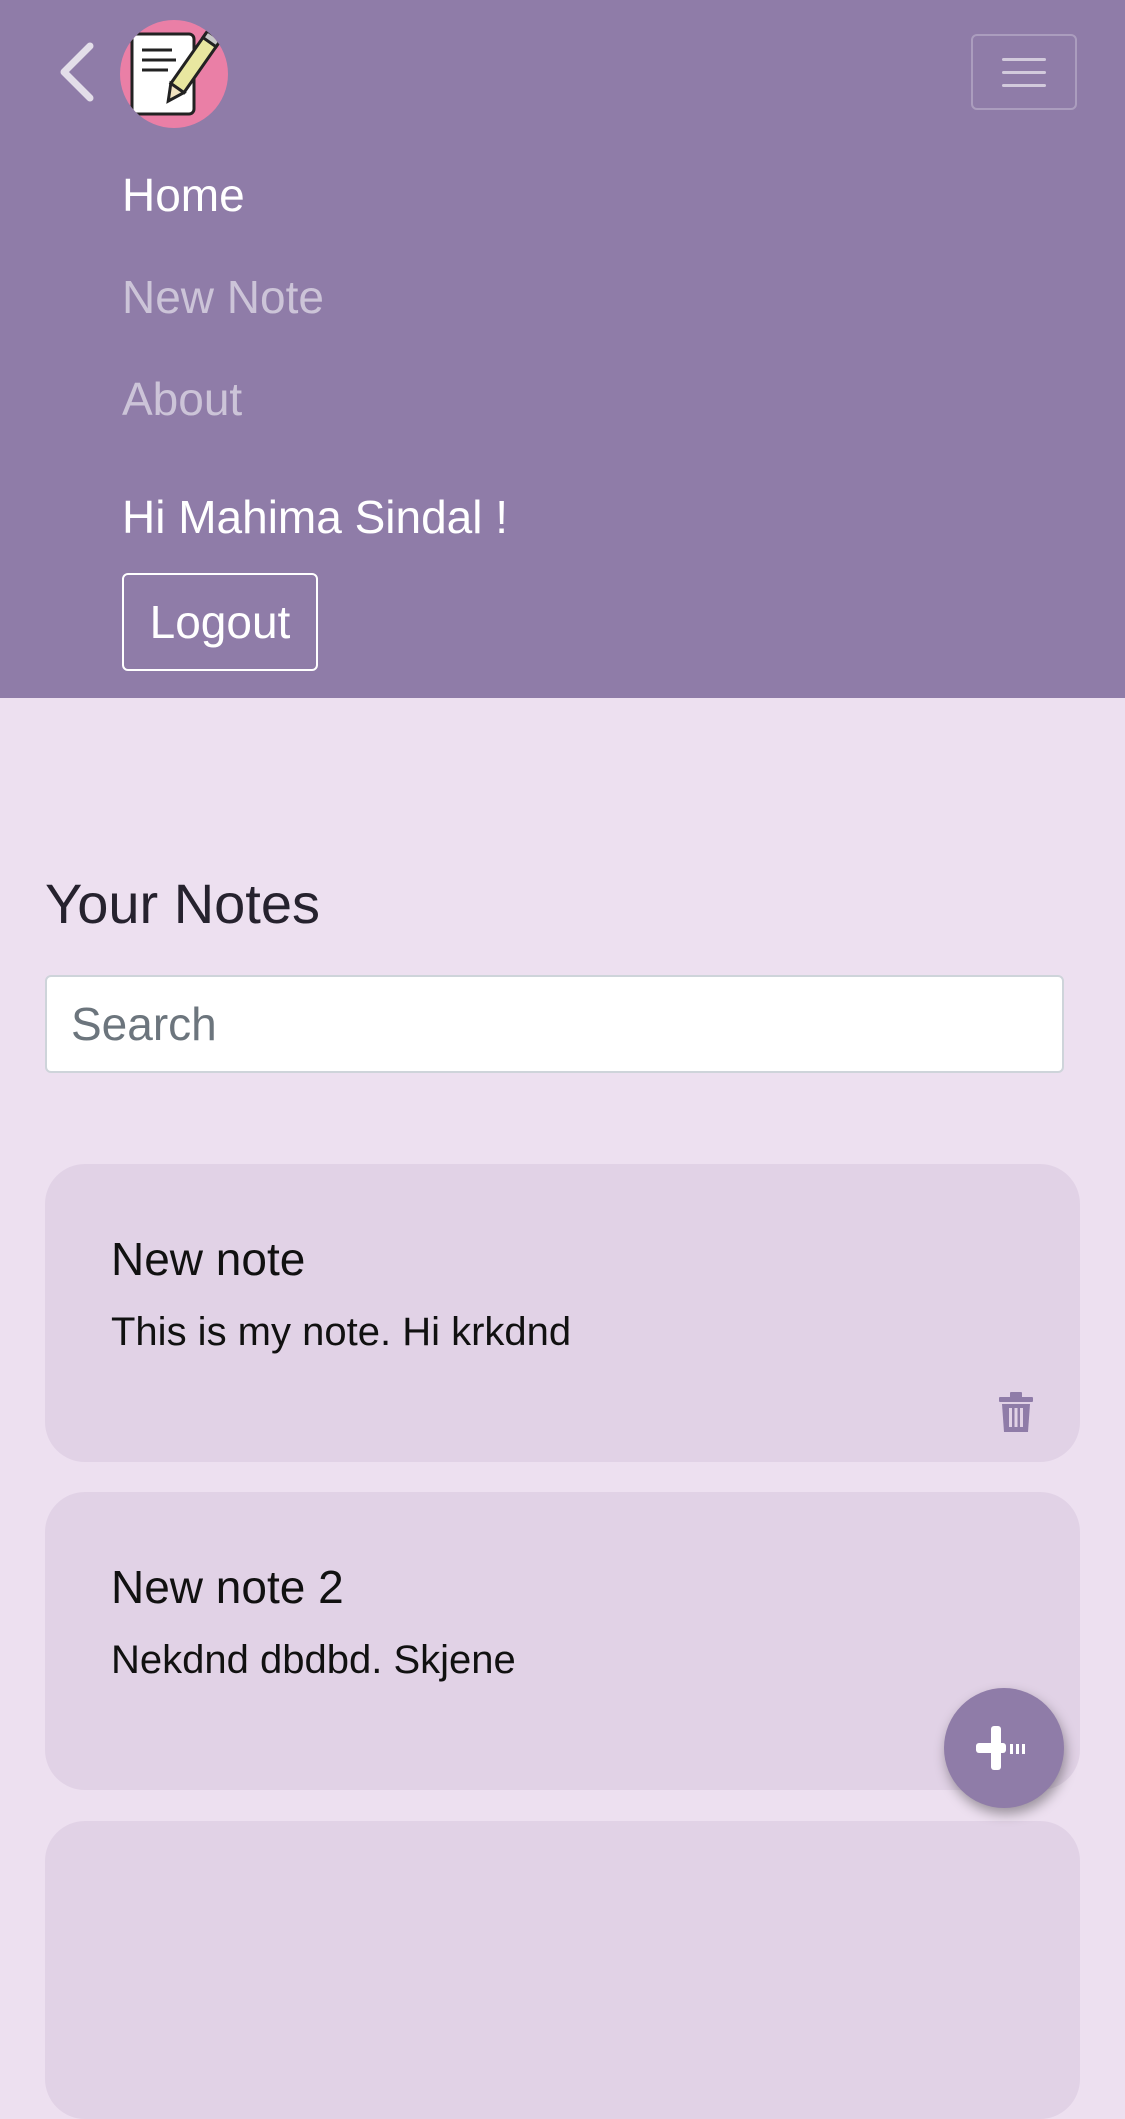 Image resolution: width=1125 pixels, height=2119 pixels. What do you see at coordinates (227, 1587) in the screenshot?
I see `note-title: New note 2` at bounding box center [227, 1587].